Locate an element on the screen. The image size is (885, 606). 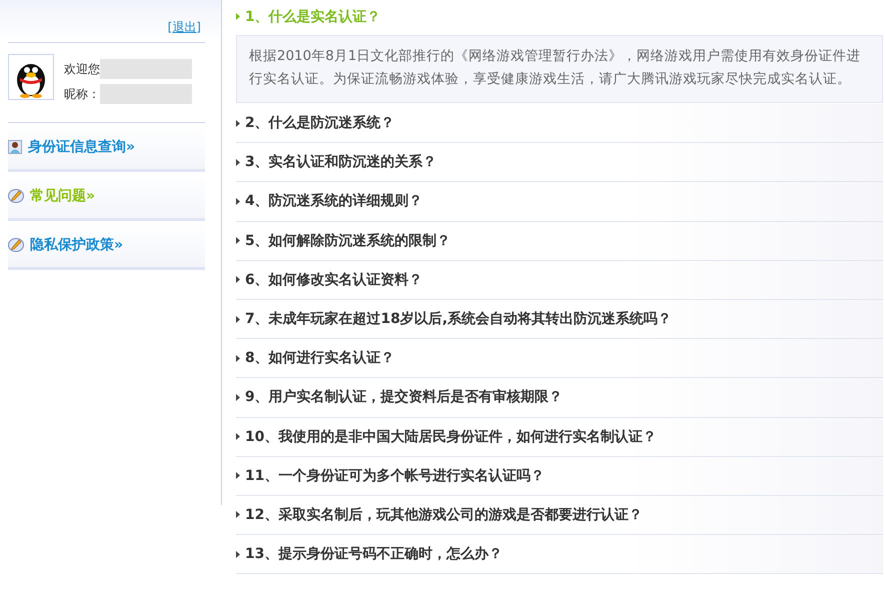
faq-question-link: 5、如何解除防沉迷系统的限制？ is located at coordinates (348, 241).